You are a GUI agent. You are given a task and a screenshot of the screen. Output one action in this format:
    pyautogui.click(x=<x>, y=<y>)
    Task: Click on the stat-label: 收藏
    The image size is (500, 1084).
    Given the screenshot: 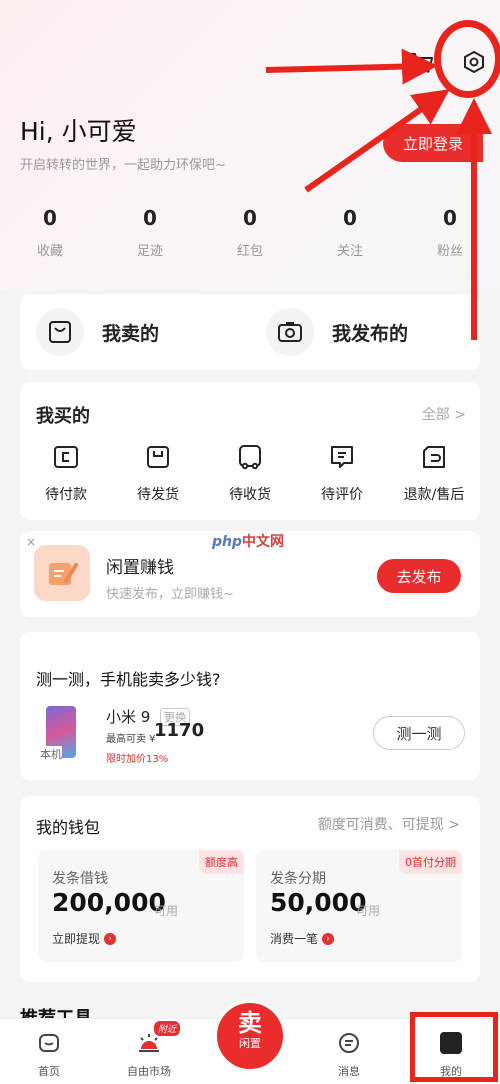 What is the action you would take?
    pyautogui.click(x=49, y=251)
    